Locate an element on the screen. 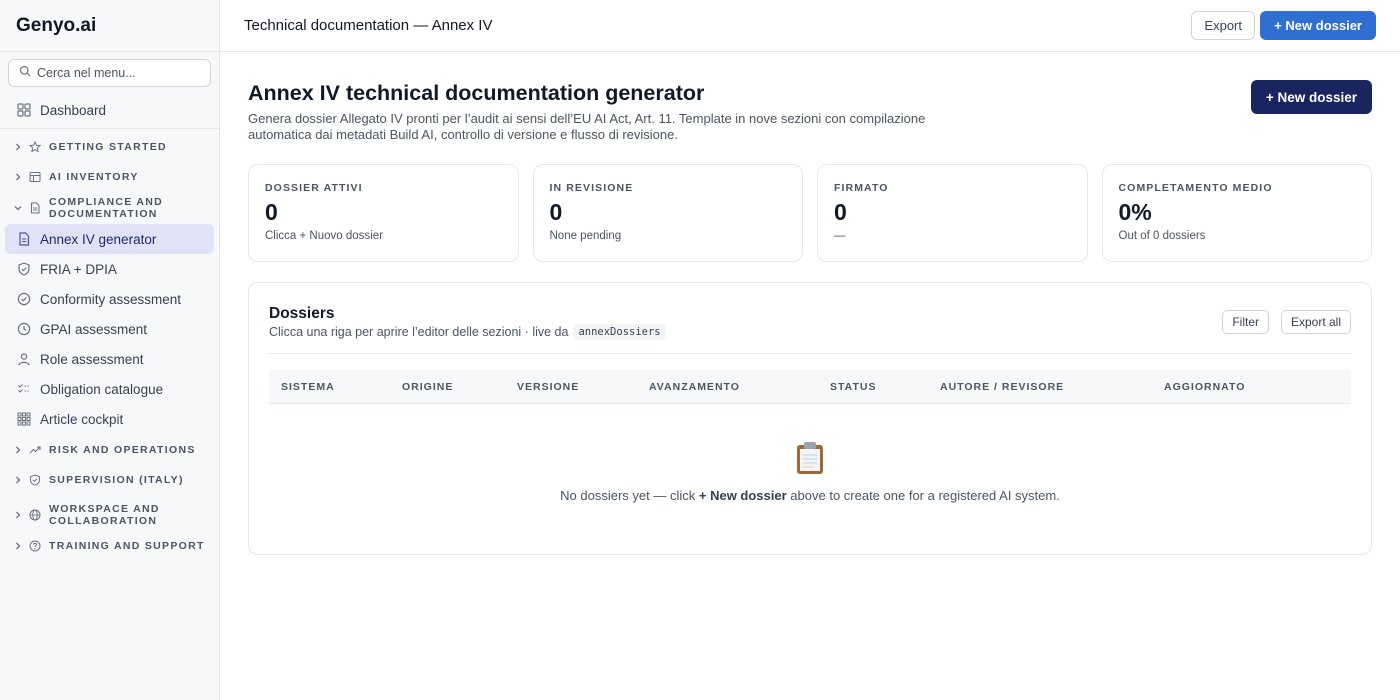  sidebar-item-role: Role assessment is located at coordinates (109, 359).